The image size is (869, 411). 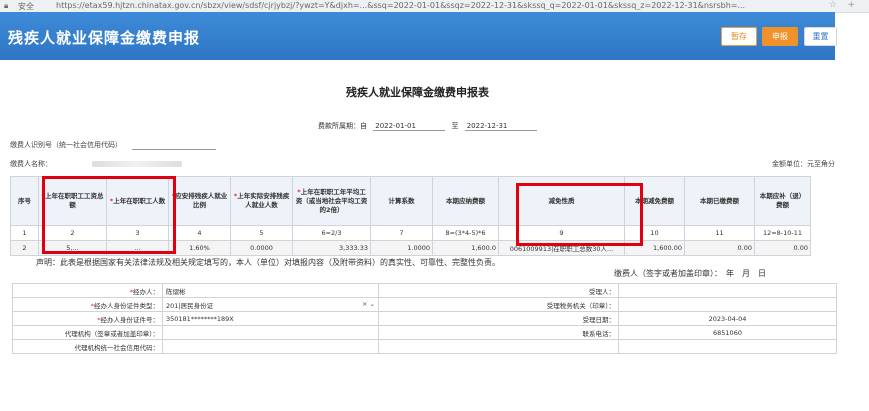 I want to click on app-title: 残疾人就业保障金缴费申报, so click(x=104, y=38).